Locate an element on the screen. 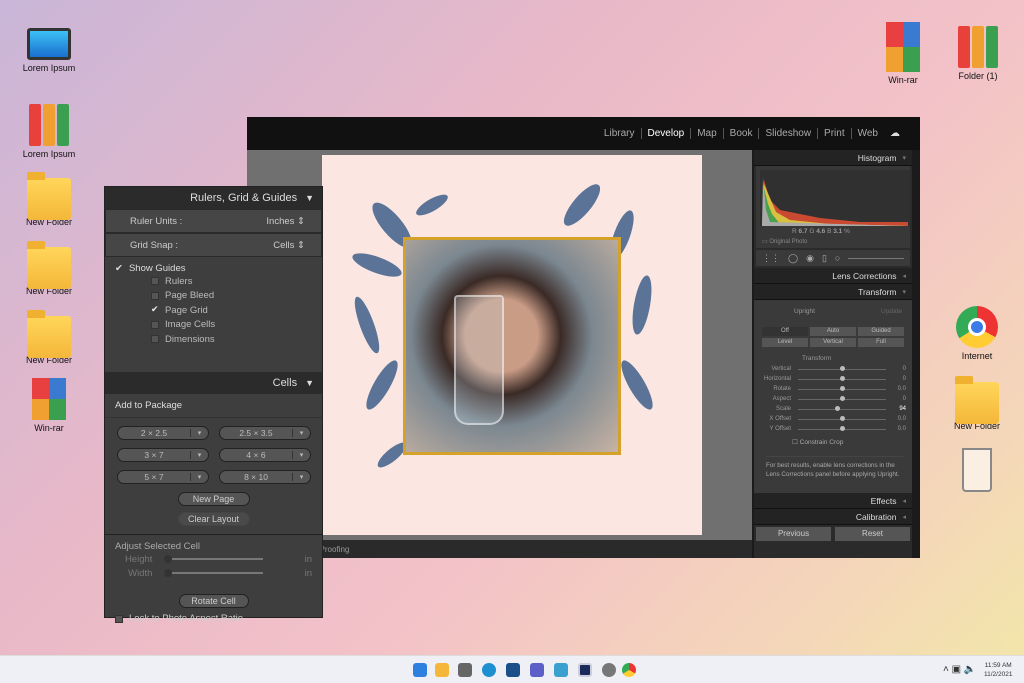 This screenshot has width=1024, height=683. module-library: Library is located at coordinates (619, 133).